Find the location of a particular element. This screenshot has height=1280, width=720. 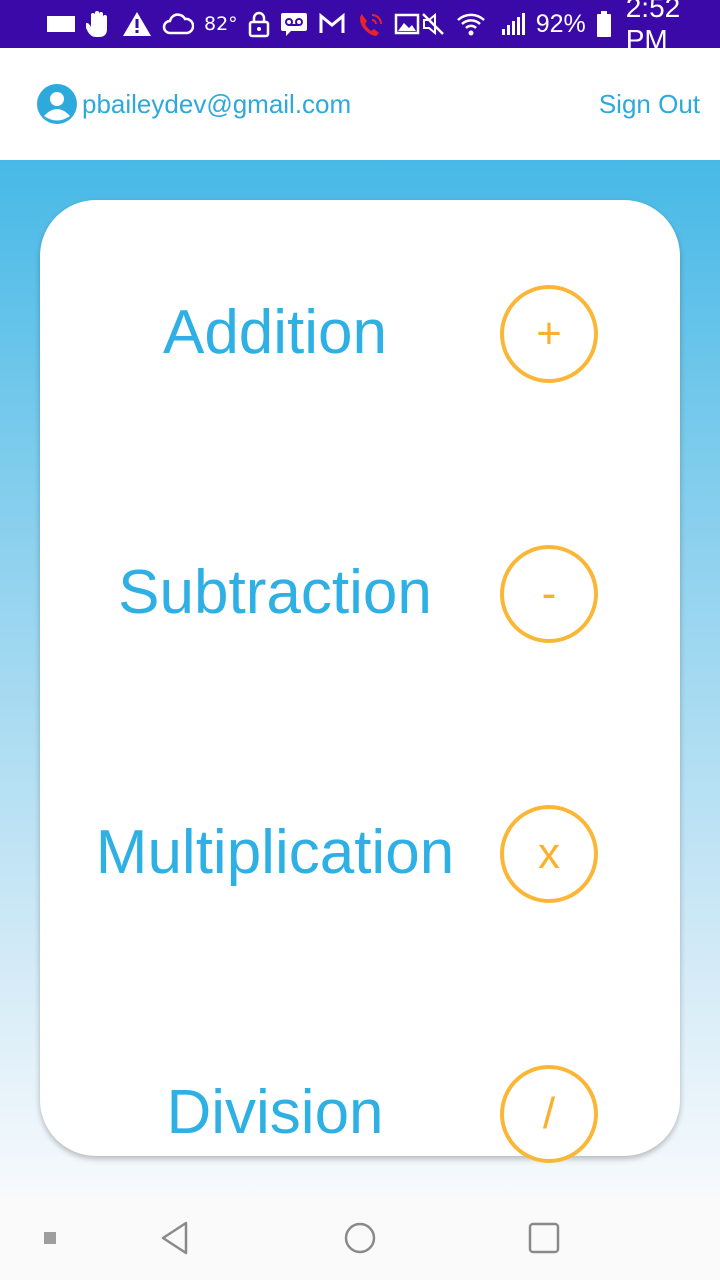

operation-row-division: Division / is located at coordinates (360, 1113).